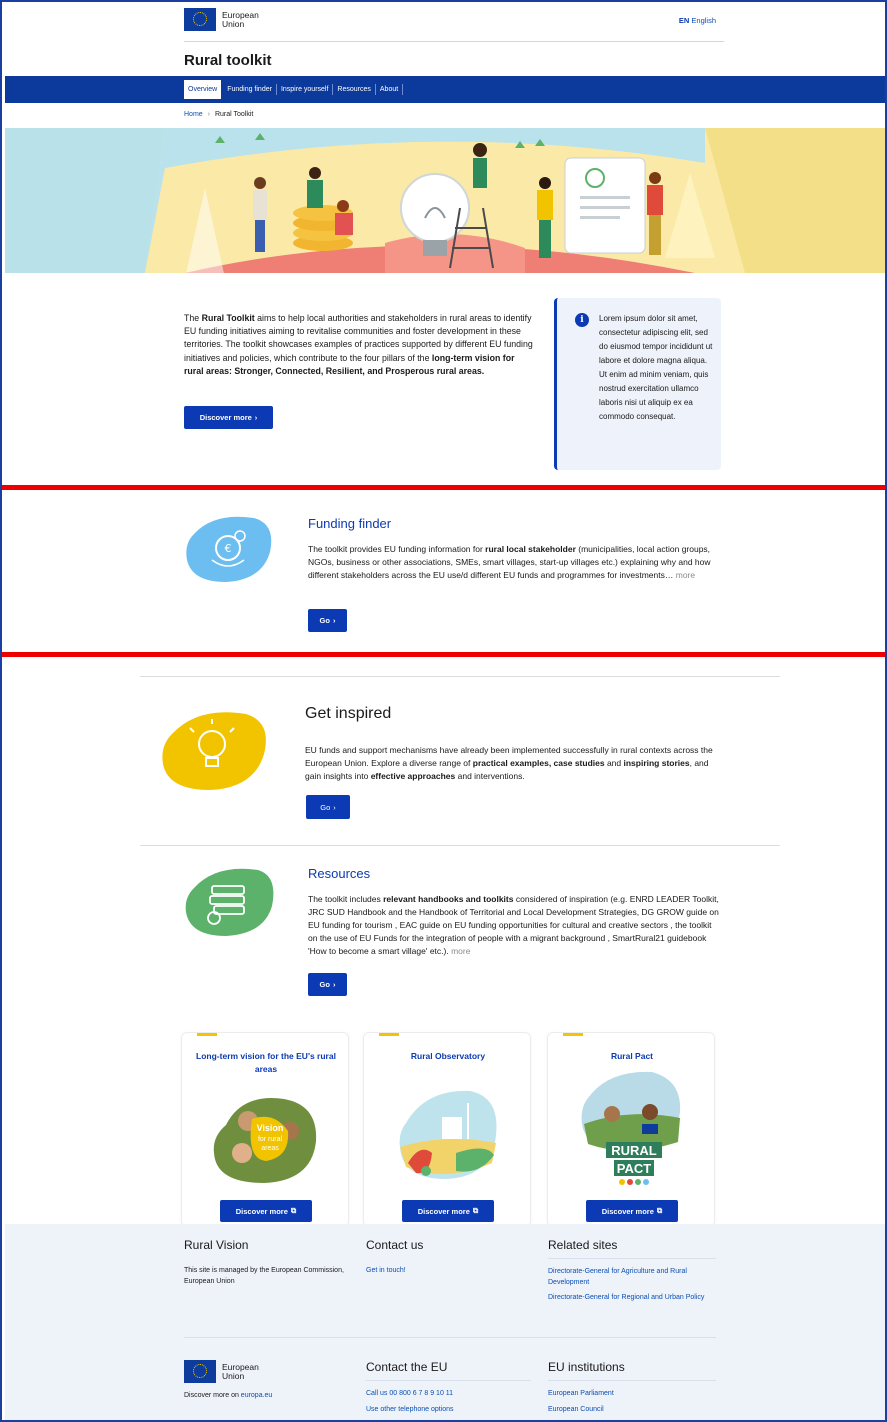  Describe the element at coordinates (703, 20) in the screenshot. I see `language-name: English` at that location.